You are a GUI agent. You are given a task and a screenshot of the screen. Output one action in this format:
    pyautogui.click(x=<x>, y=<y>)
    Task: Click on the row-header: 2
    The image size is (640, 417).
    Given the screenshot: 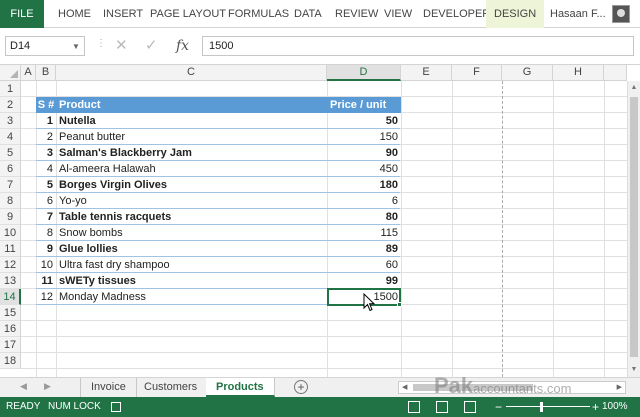 What is the action you would take?
    pyautogui.click(x=10, y=105)
    